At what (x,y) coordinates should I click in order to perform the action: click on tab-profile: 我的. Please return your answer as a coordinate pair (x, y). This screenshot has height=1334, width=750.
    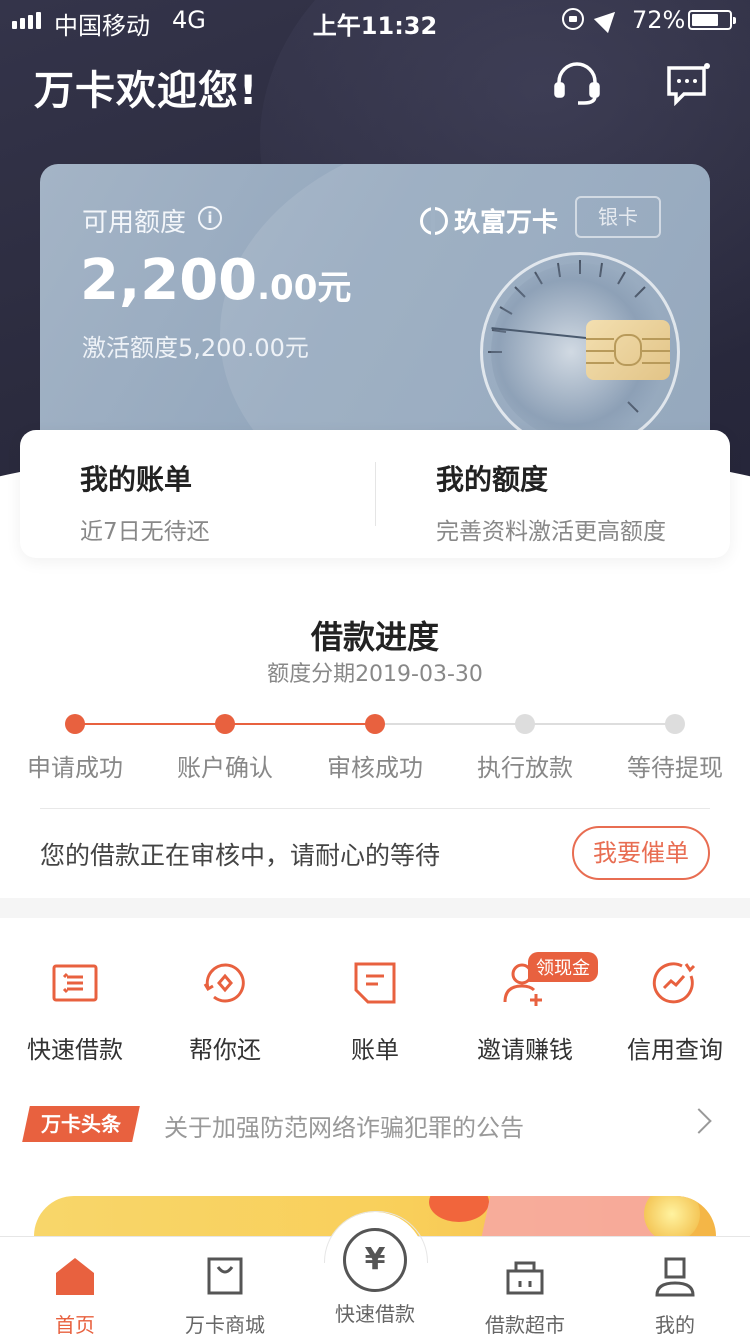
    Looking at the image, I should click on (675, 1294).